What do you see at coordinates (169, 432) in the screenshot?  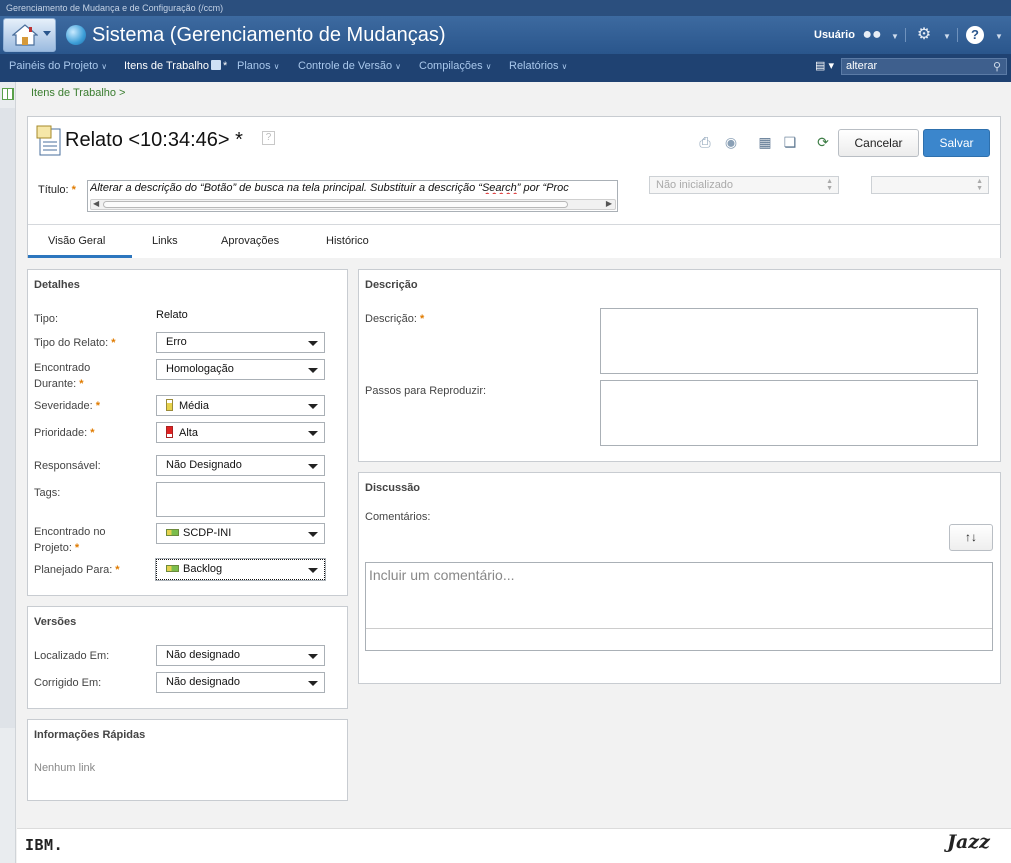 I see `priority-icon` at bounding box center [169, 432].